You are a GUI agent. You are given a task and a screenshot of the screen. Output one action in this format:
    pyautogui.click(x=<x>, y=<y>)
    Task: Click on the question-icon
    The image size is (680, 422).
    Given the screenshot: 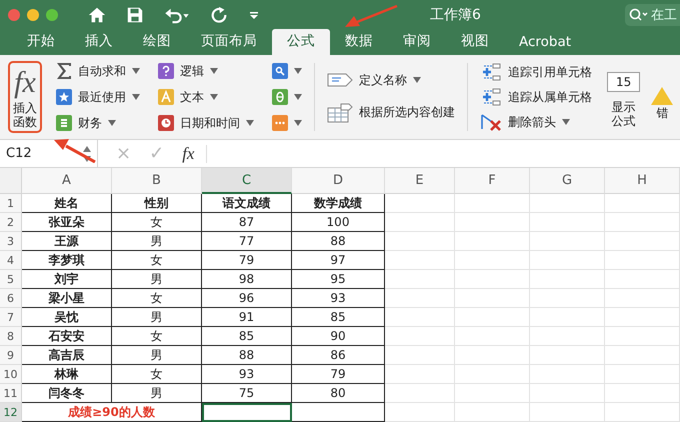 What is the action you would take?
    pyautogui.click(x=166, y=71)
    